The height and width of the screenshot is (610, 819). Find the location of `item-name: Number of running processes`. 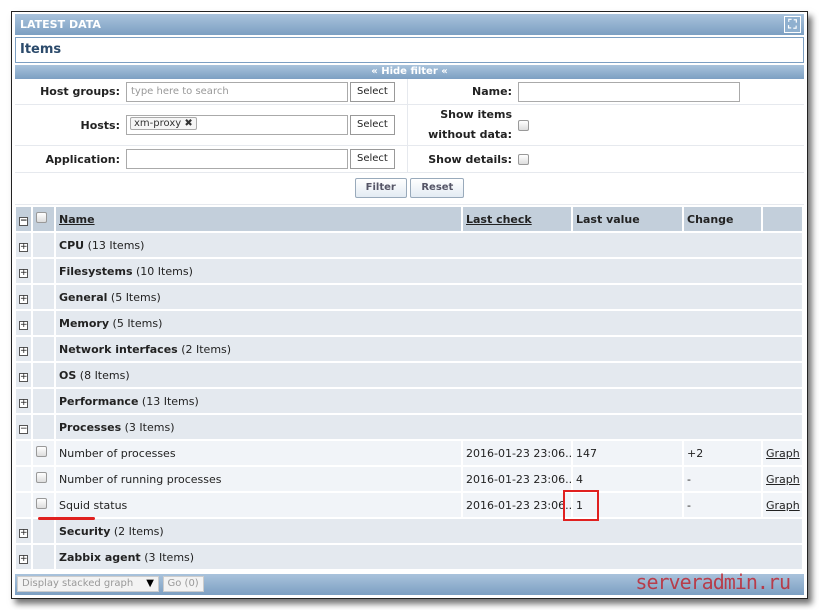

item-name: Number of running processes is located at coordinates (258, 479).